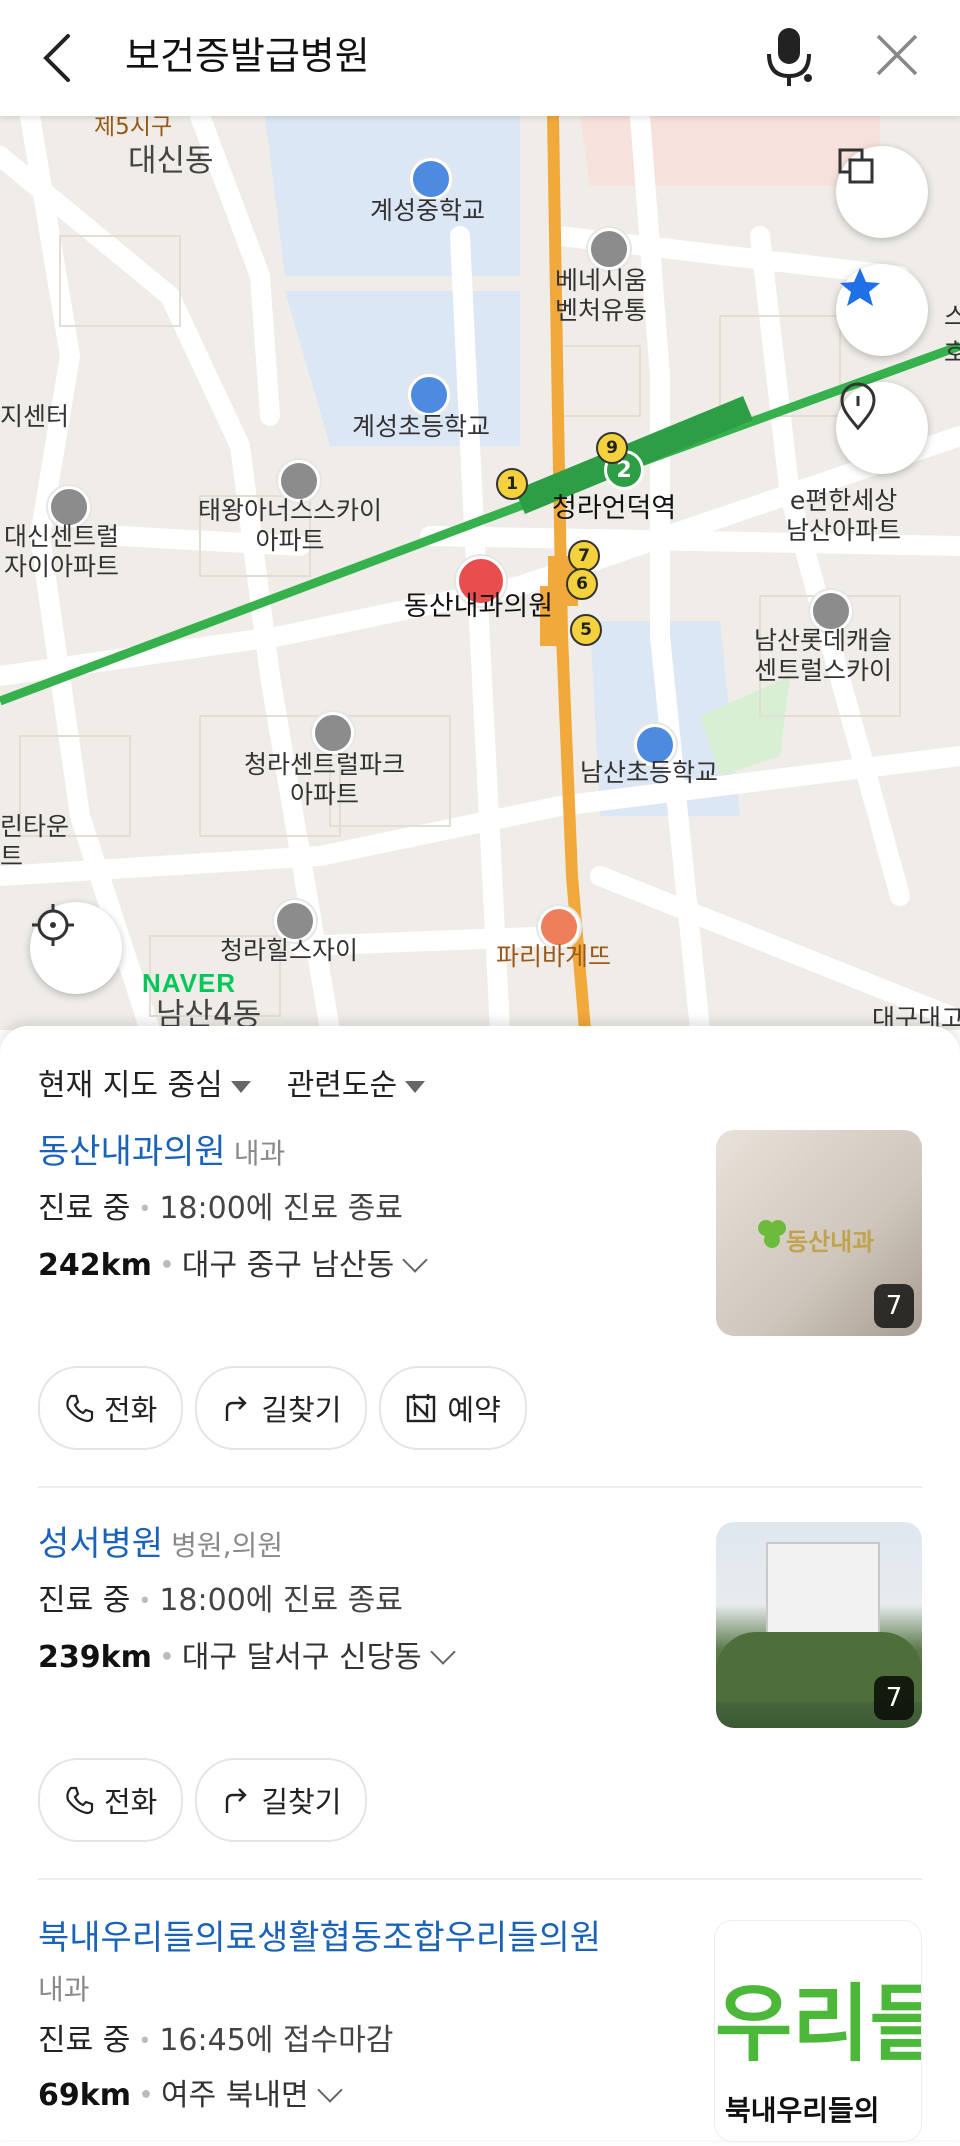 This screenshot has height=2146, width=960. Describe the element at coordinates (288, 1265) in the screenshot. I see `address: 대구 중구 남산동` at that location.